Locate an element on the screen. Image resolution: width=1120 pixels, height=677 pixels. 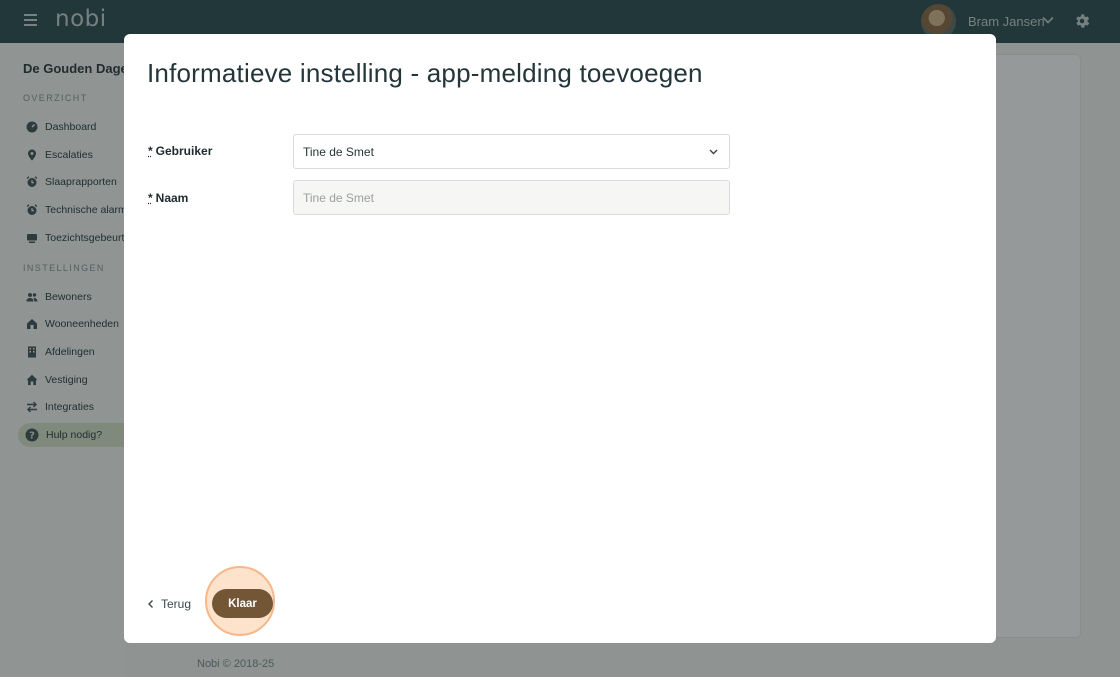
name-label-text: Naam is located at coordinates (172, 198).